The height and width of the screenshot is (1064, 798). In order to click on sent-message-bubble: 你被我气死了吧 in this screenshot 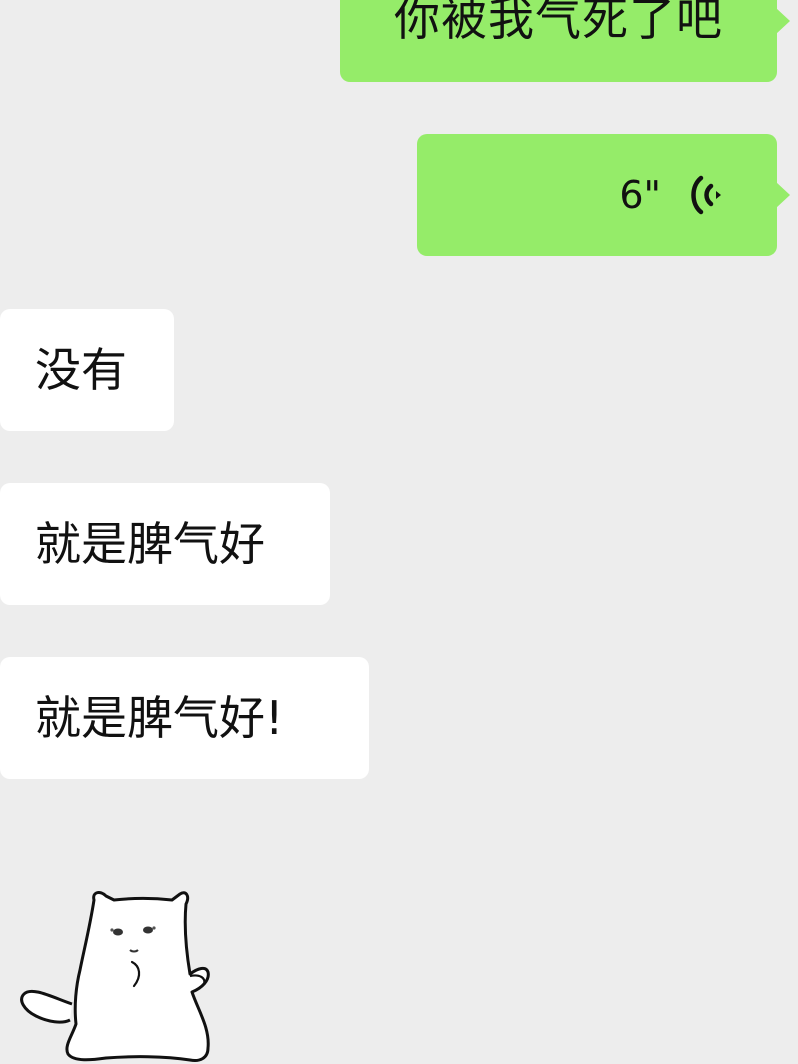, I will do `click(565, 41)`.